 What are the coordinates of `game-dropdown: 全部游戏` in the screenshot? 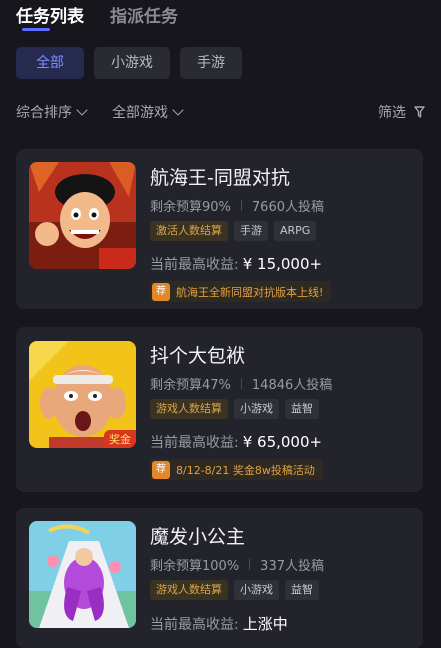 It's located at (148, 112).